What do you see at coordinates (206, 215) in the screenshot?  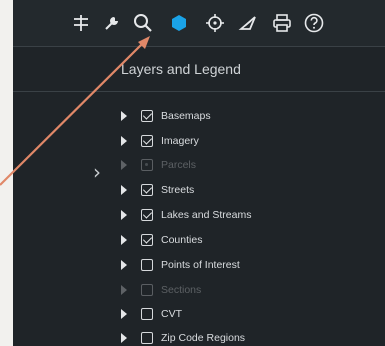 I see `layer-label: Lakes and Streams` at bounding box center [206, 215].